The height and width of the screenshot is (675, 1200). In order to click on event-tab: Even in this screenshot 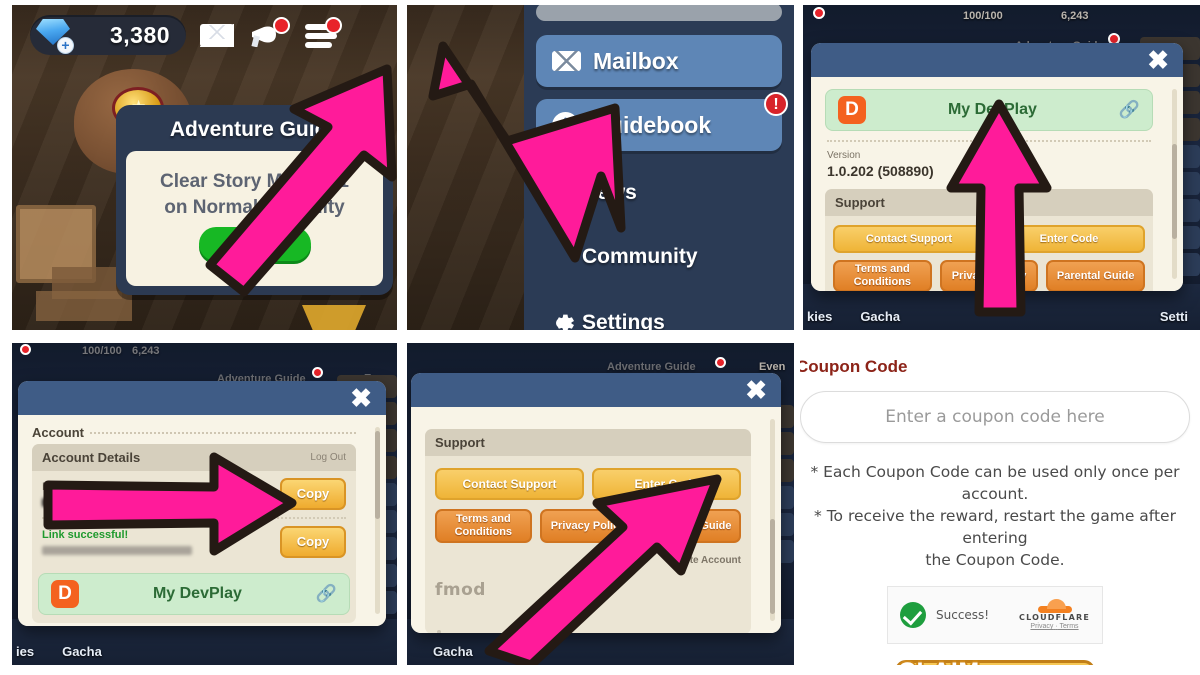, I will do `click(772, 367)`.